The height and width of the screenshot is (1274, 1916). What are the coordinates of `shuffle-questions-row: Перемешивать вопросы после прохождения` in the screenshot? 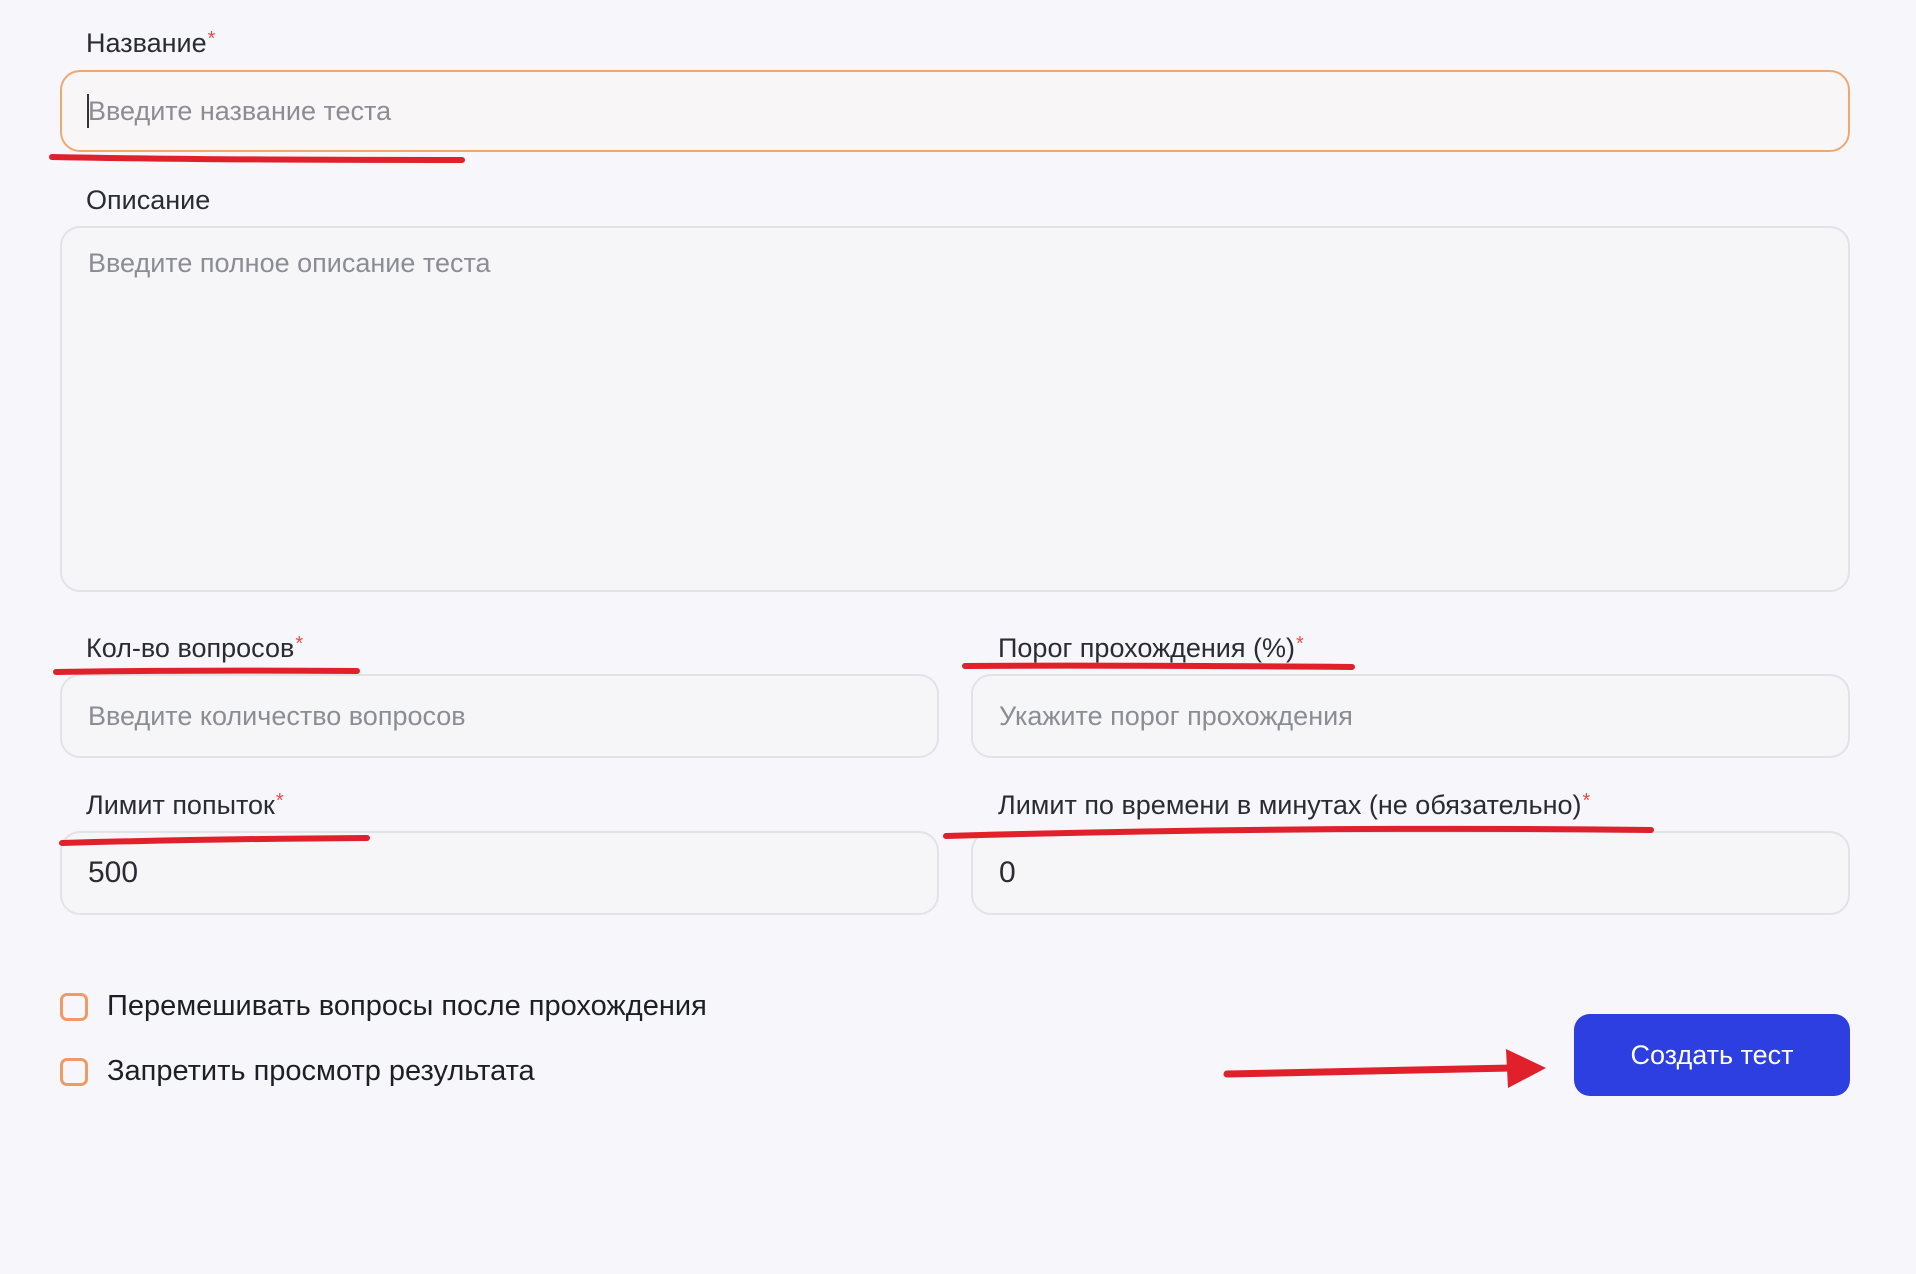 It's located at (383, 1006).